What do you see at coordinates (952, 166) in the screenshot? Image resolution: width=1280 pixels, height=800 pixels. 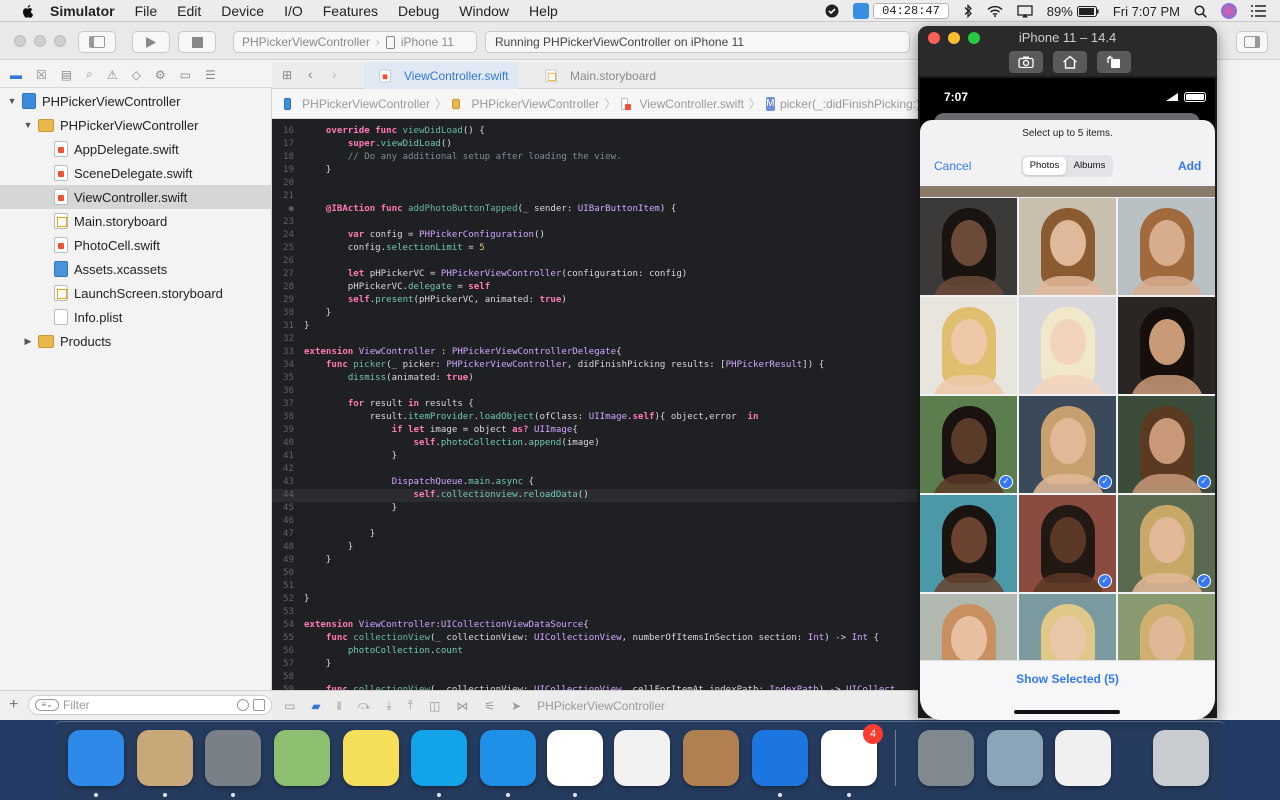 I see `picker-cancel-button: Cancel` at bounding box center [952, 166].